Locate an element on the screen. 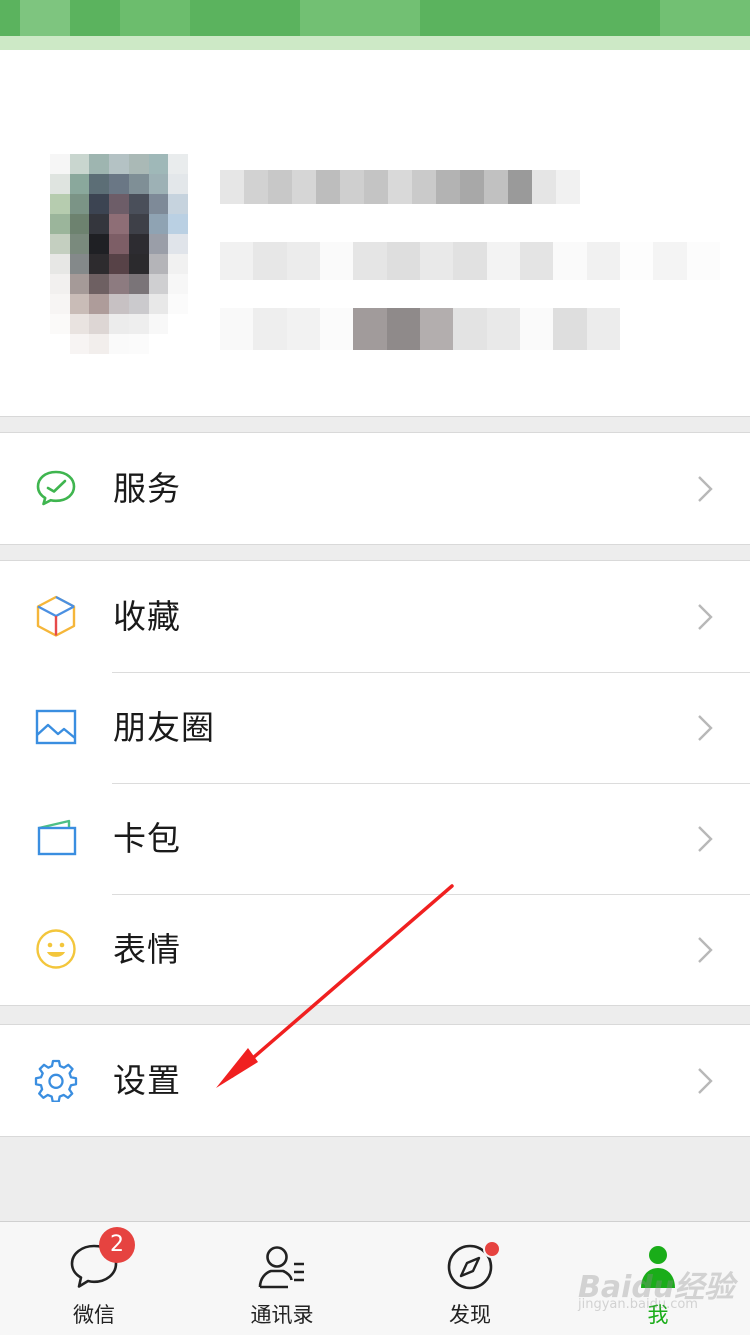 This screenshot has width=750, height=1335. profile-name-blur is located at coordinates (400, 187).